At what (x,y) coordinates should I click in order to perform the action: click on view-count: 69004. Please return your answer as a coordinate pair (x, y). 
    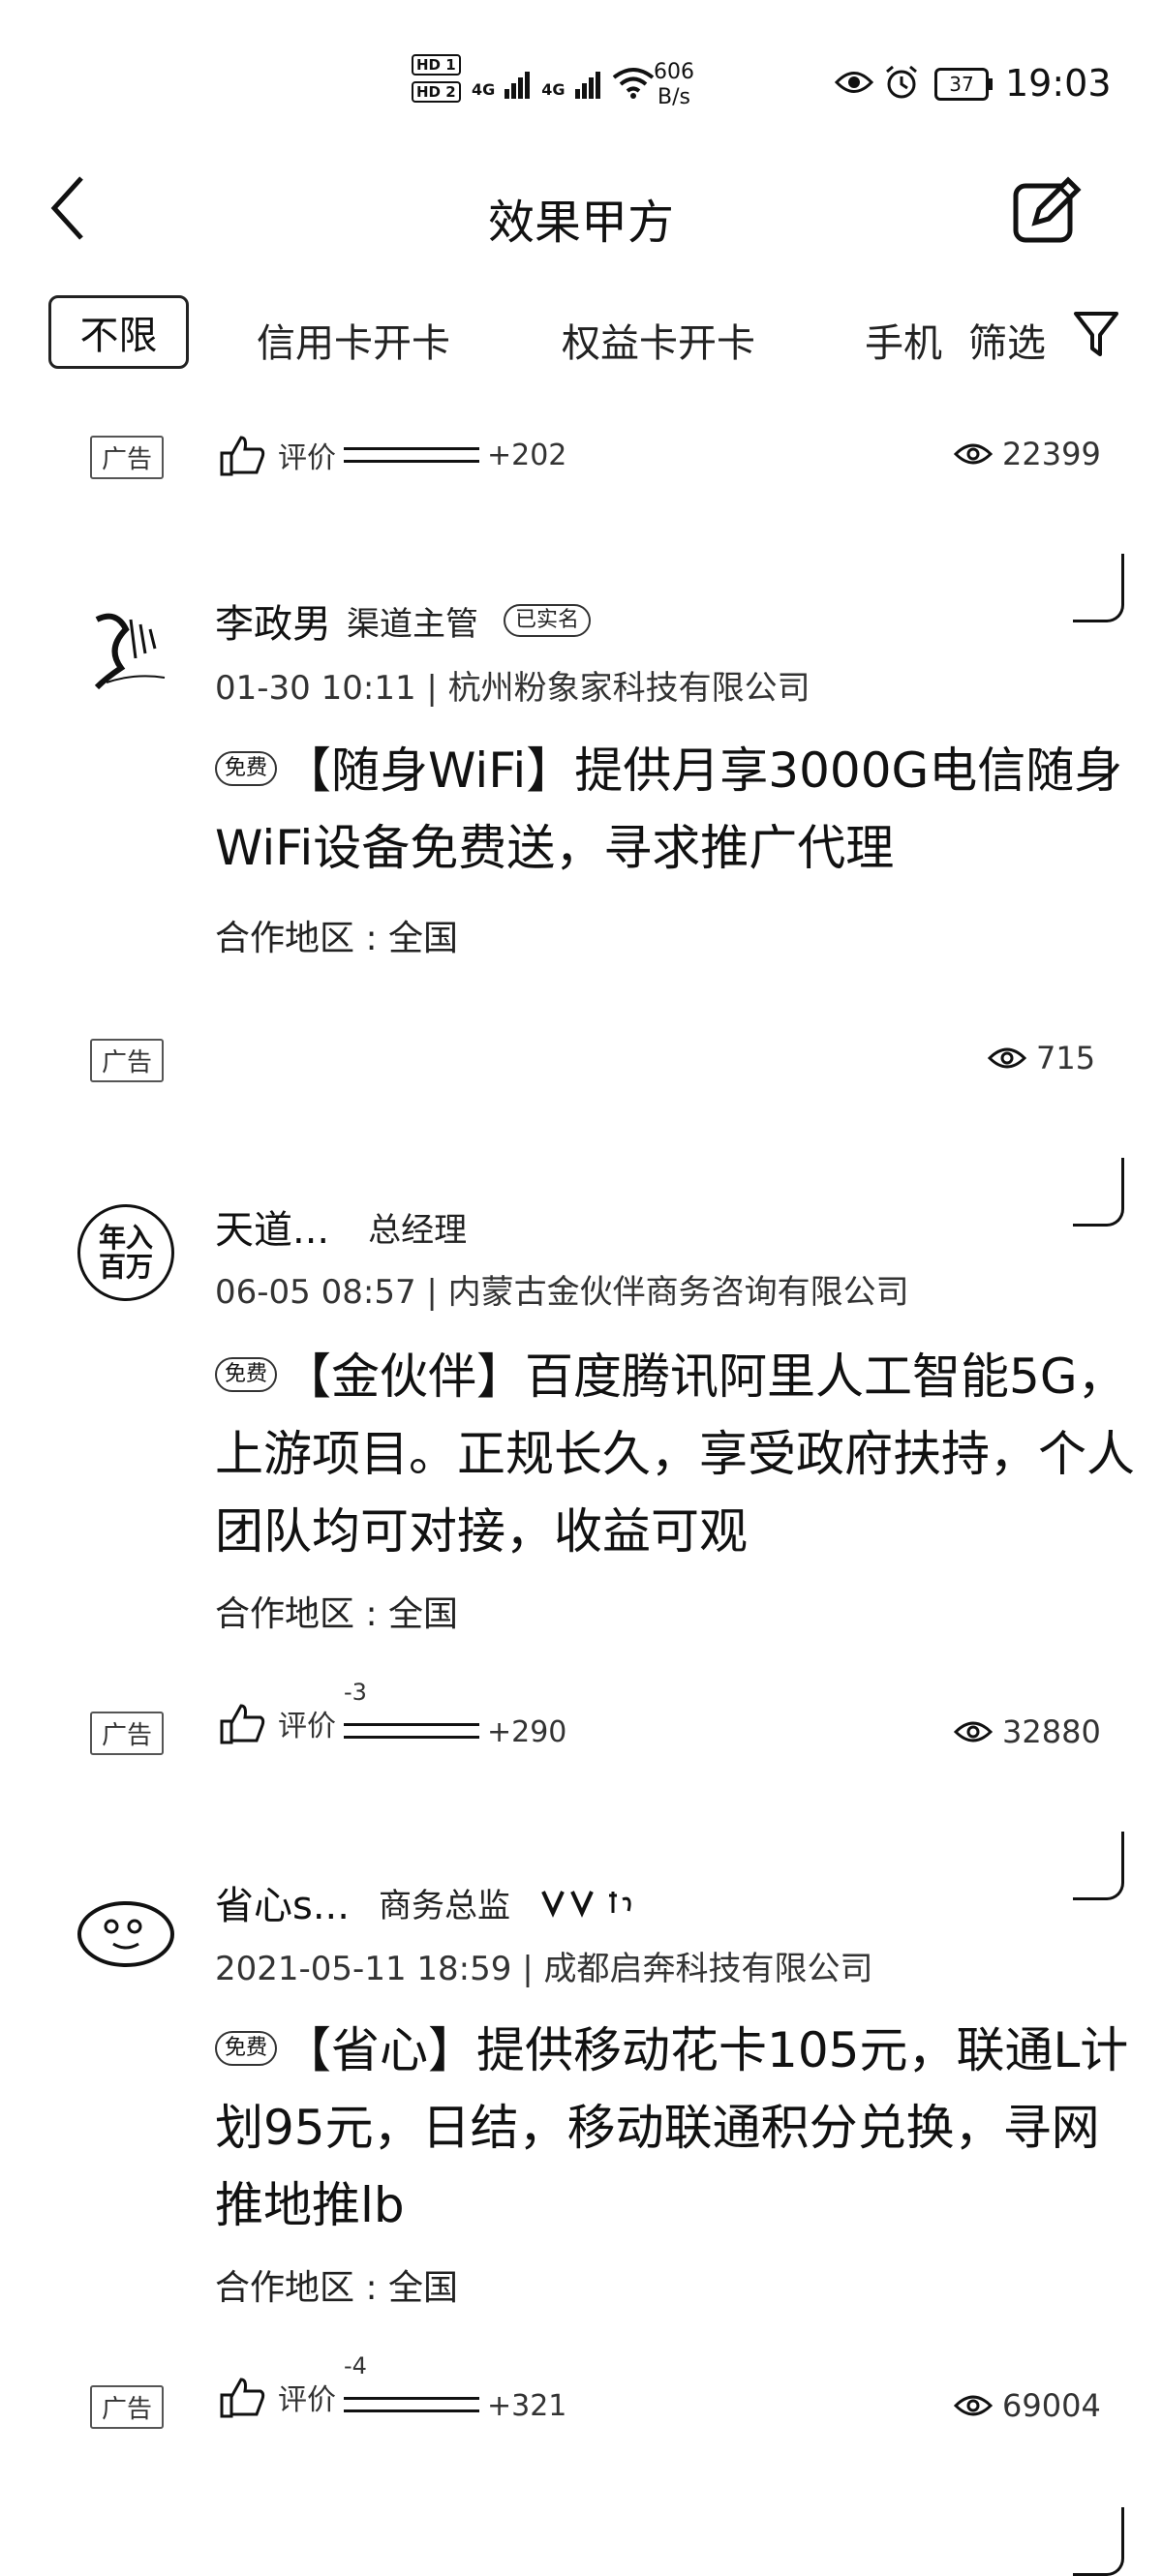
    Looking at the image, I should click on (1028, 2405).